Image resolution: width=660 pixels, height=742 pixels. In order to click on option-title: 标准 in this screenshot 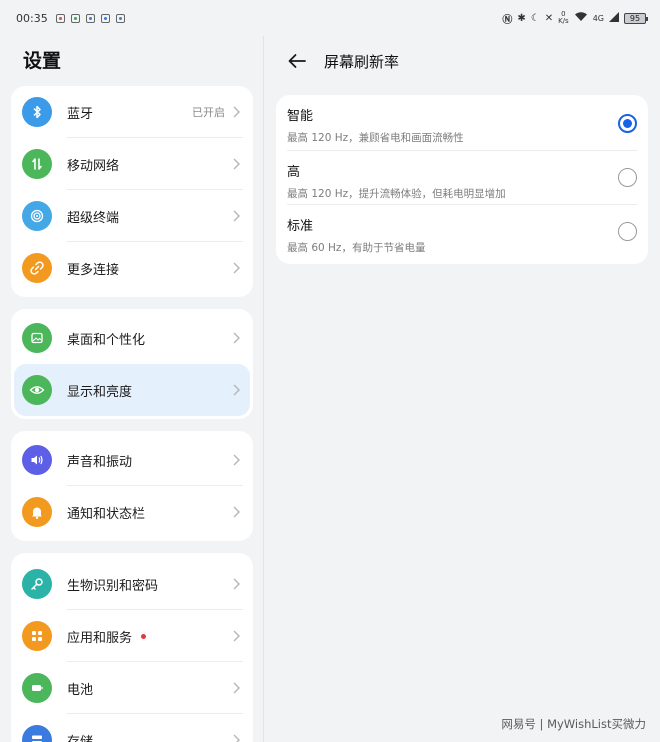, I will do `click(300, 226)`.